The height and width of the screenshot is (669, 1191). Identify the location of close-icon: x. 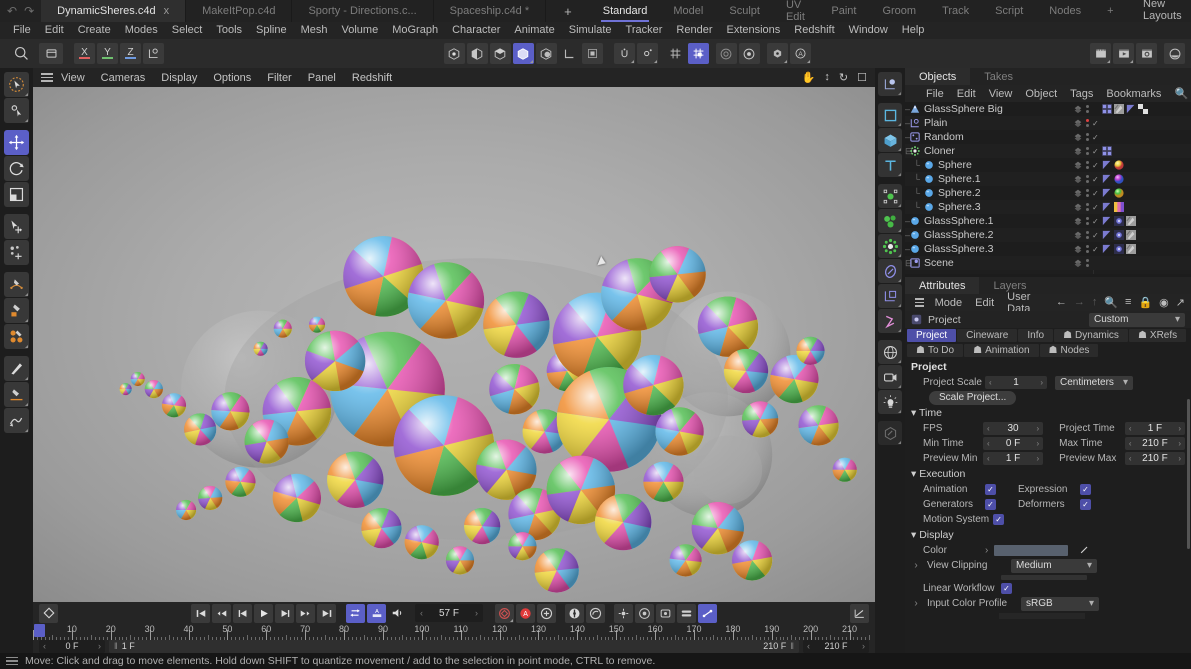
(167, 11).